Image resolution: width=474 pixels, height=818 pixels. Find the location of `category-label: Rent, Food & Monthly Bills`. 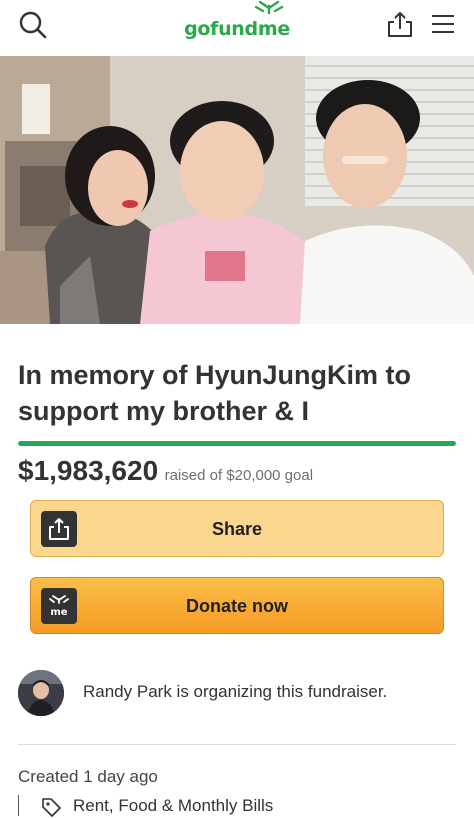

category-label: Rent, Food & Monthly Bills is located at coordinates (173, 805).